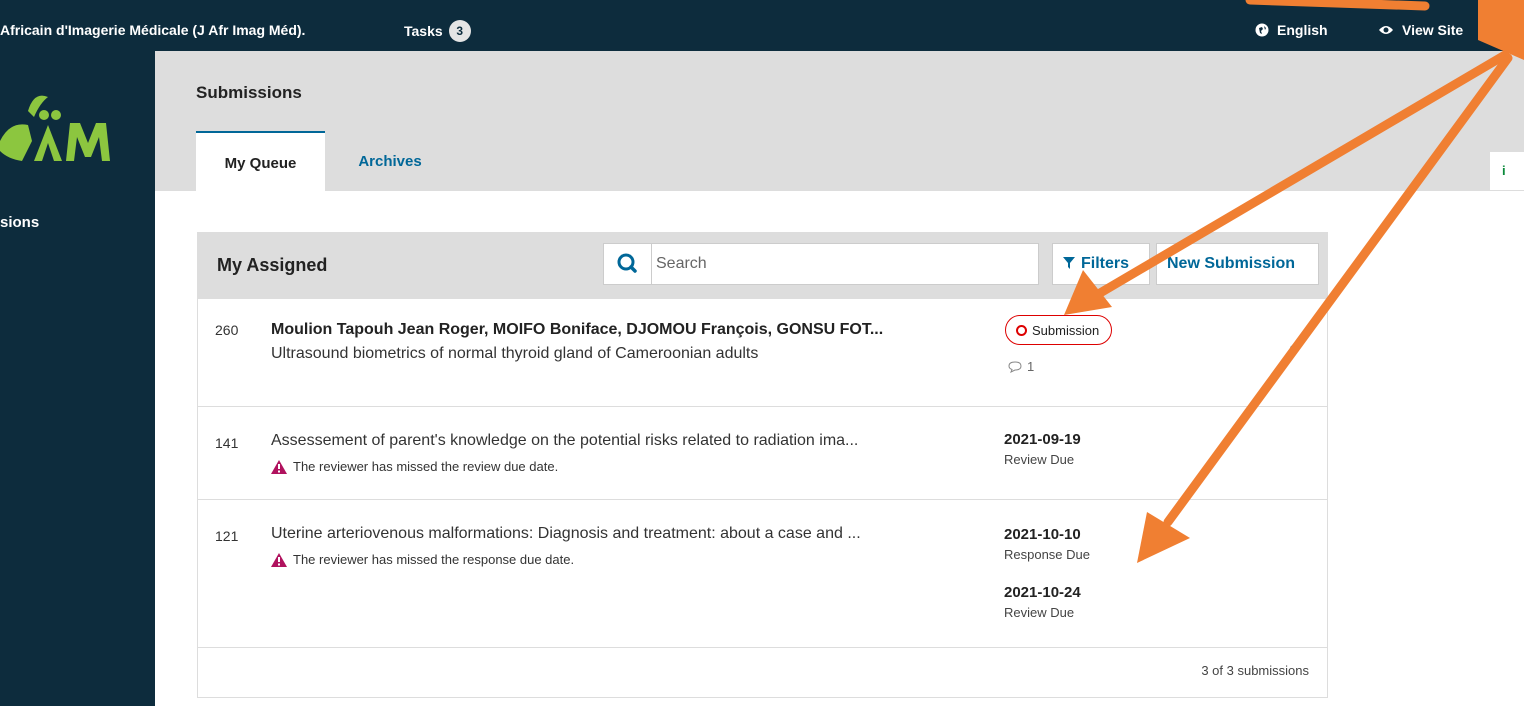 The height and width of the screenshot is (706, 1524). Describe the element at coordinates (1295, 344) in the screenshot. I see `expand-chevron-icon` at that location.